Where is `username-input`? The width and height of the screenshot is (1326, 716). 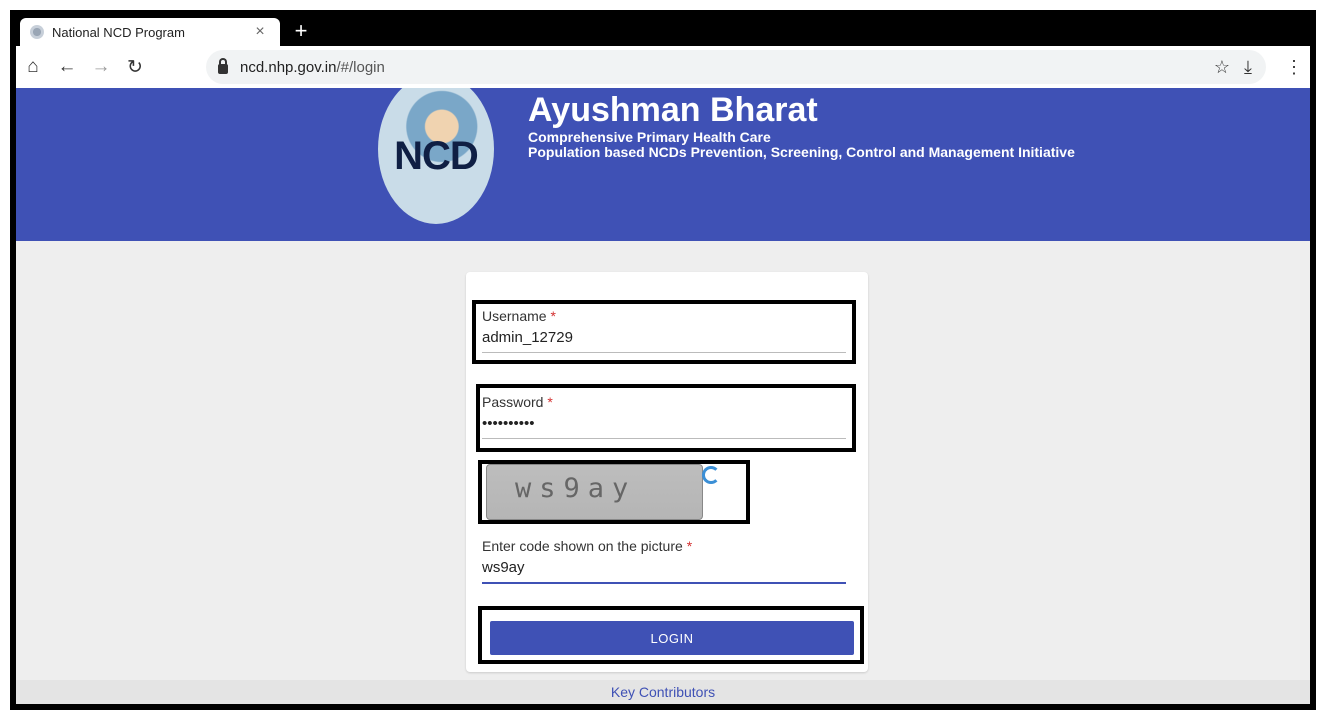 username-input is located at coordinates (664, 338).